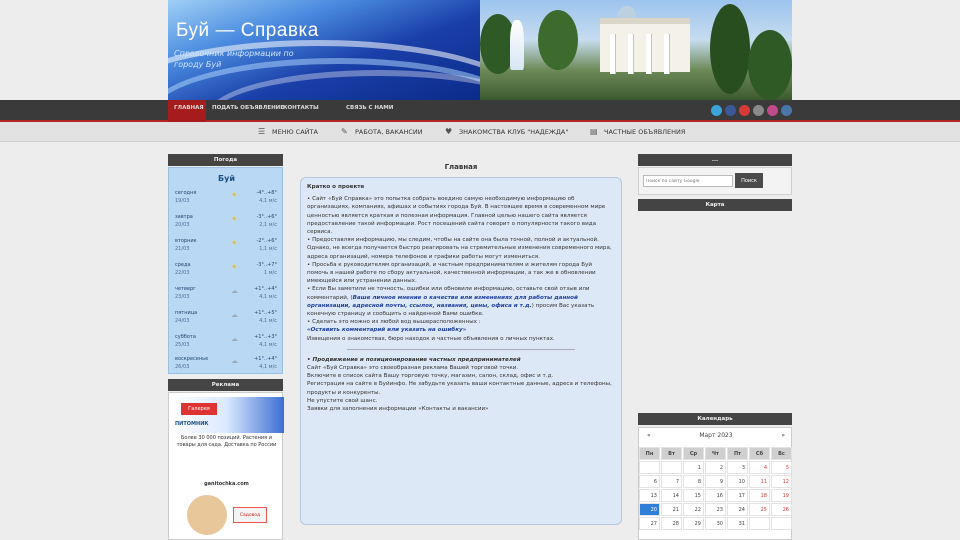  I want to click on calendar-widget-title: Календарь, so click(715, 419).